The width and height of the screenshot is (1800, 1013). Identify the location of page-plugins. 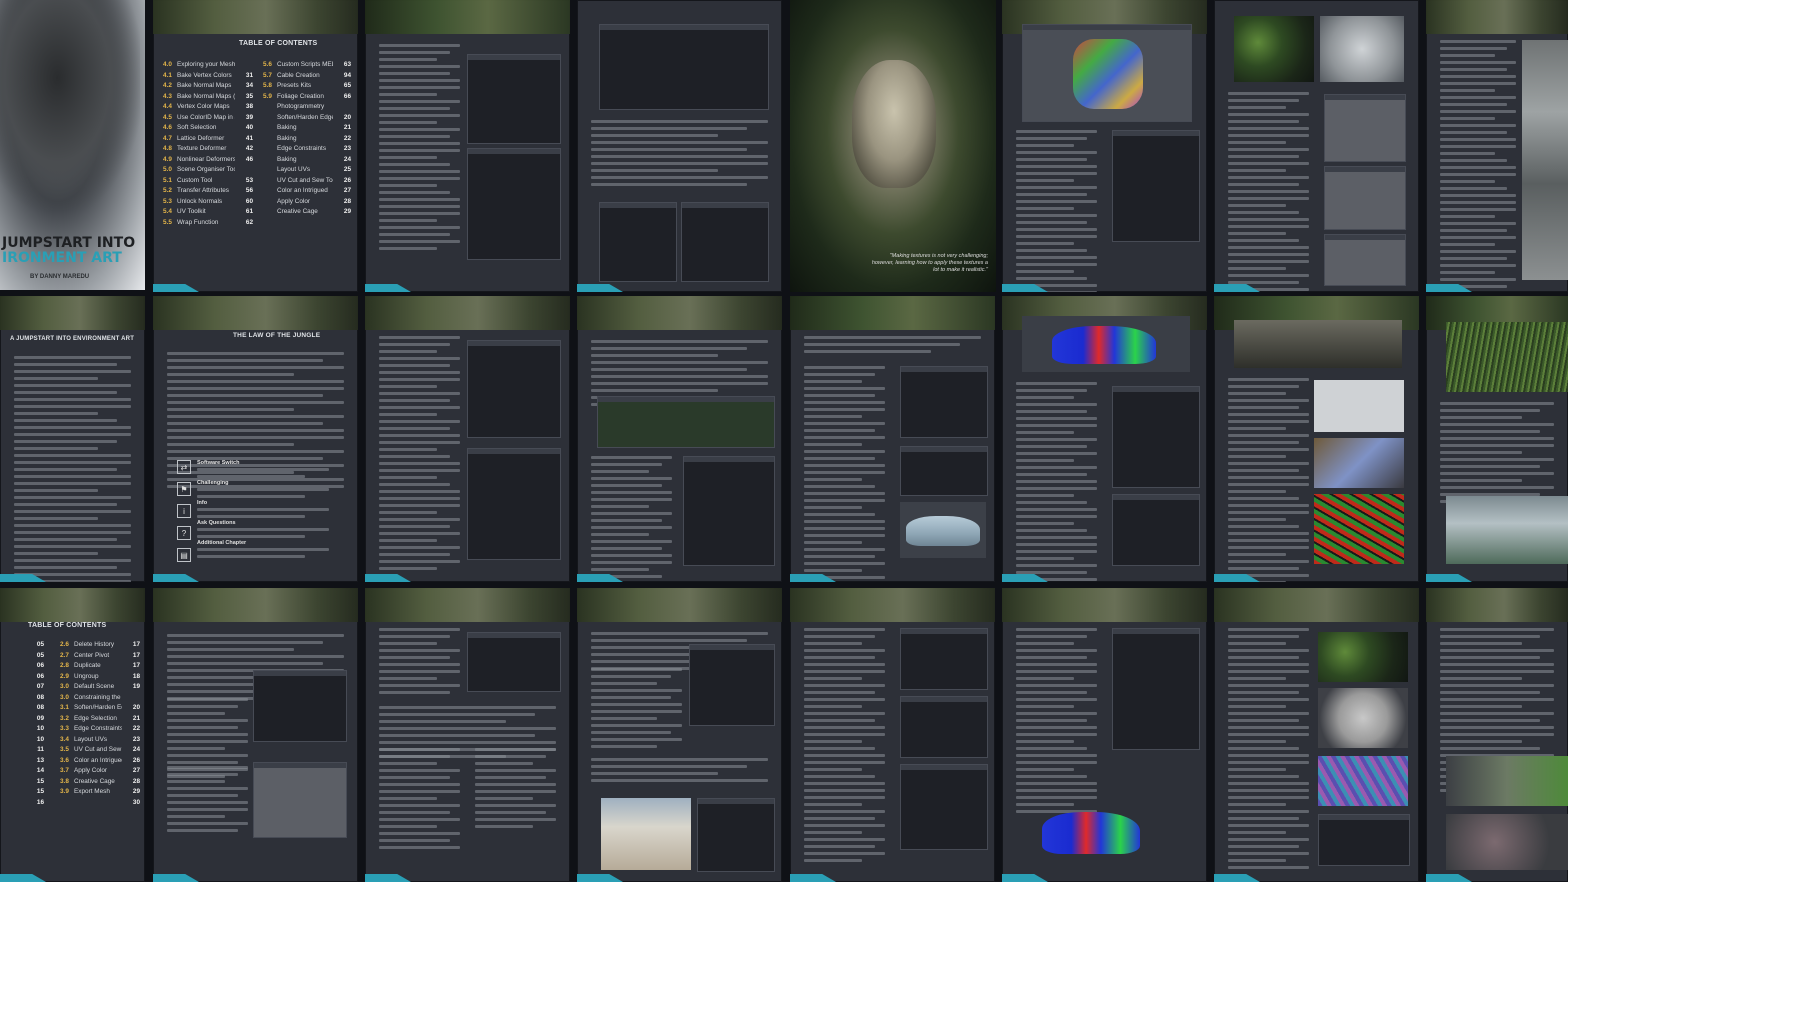
(467, 146).